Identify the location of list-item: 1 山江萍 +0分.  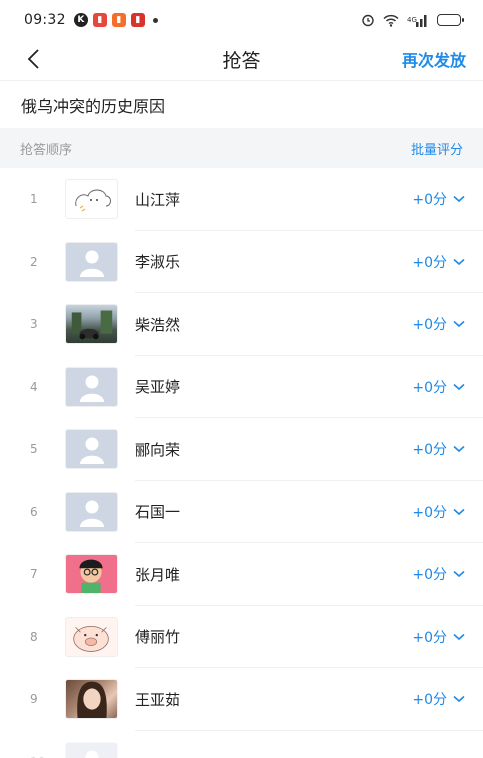
(241, 199).